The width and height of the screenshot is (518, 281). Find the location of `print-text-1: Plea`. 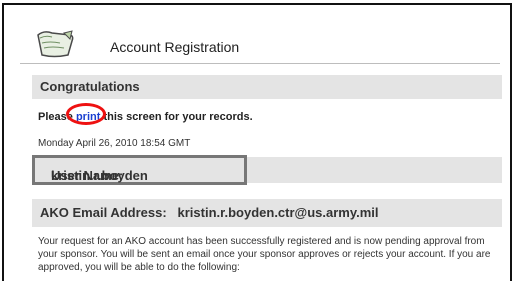

print-text-1: Plea is located at coordinates (49, 117).